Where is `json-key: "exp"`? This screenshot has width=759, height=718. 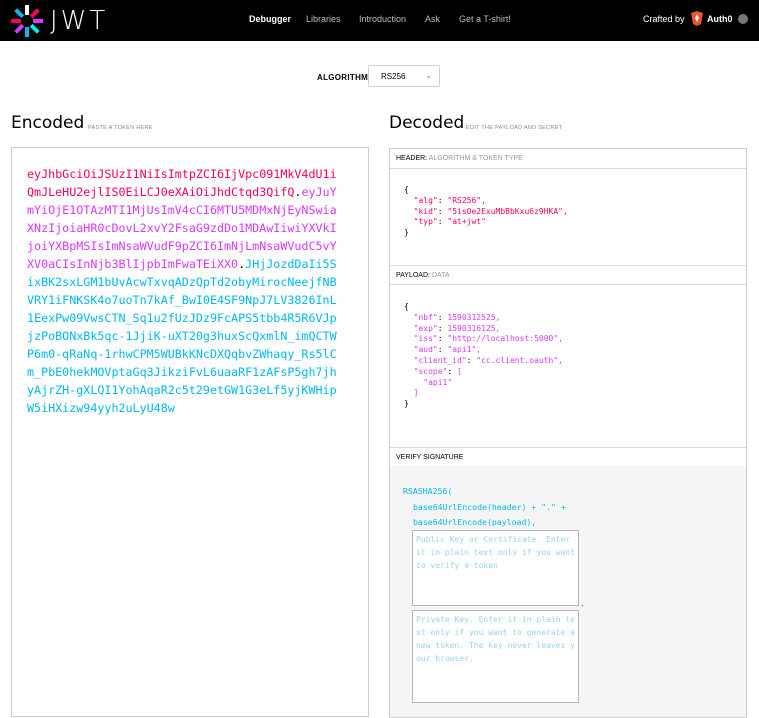
json-key: "exp" is located at coordinates (425, 328).